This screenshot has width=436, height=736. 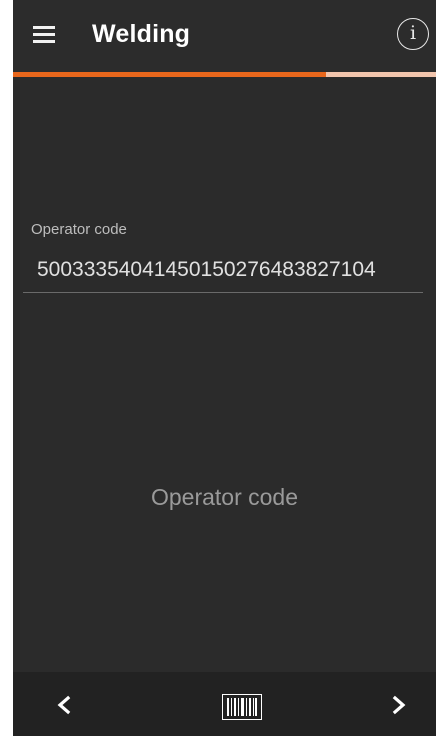 What do you see at coordinates (44, 34) in the screenshot?
I see `hamburger-menu-icon` at bounding box center [44, 34].